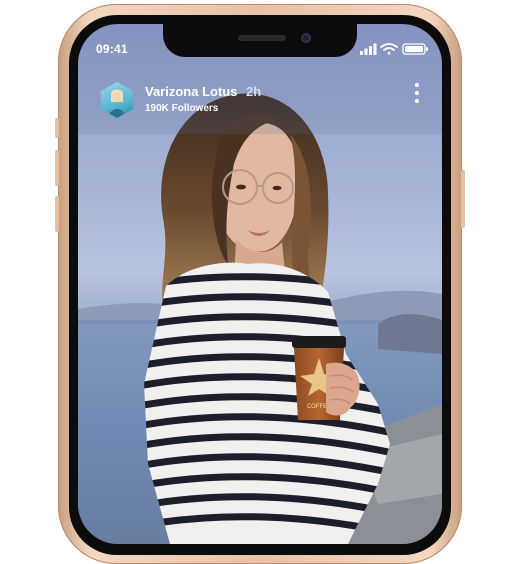 The image size is (520, 564). I want to click on front-camera, so click(306, 38).